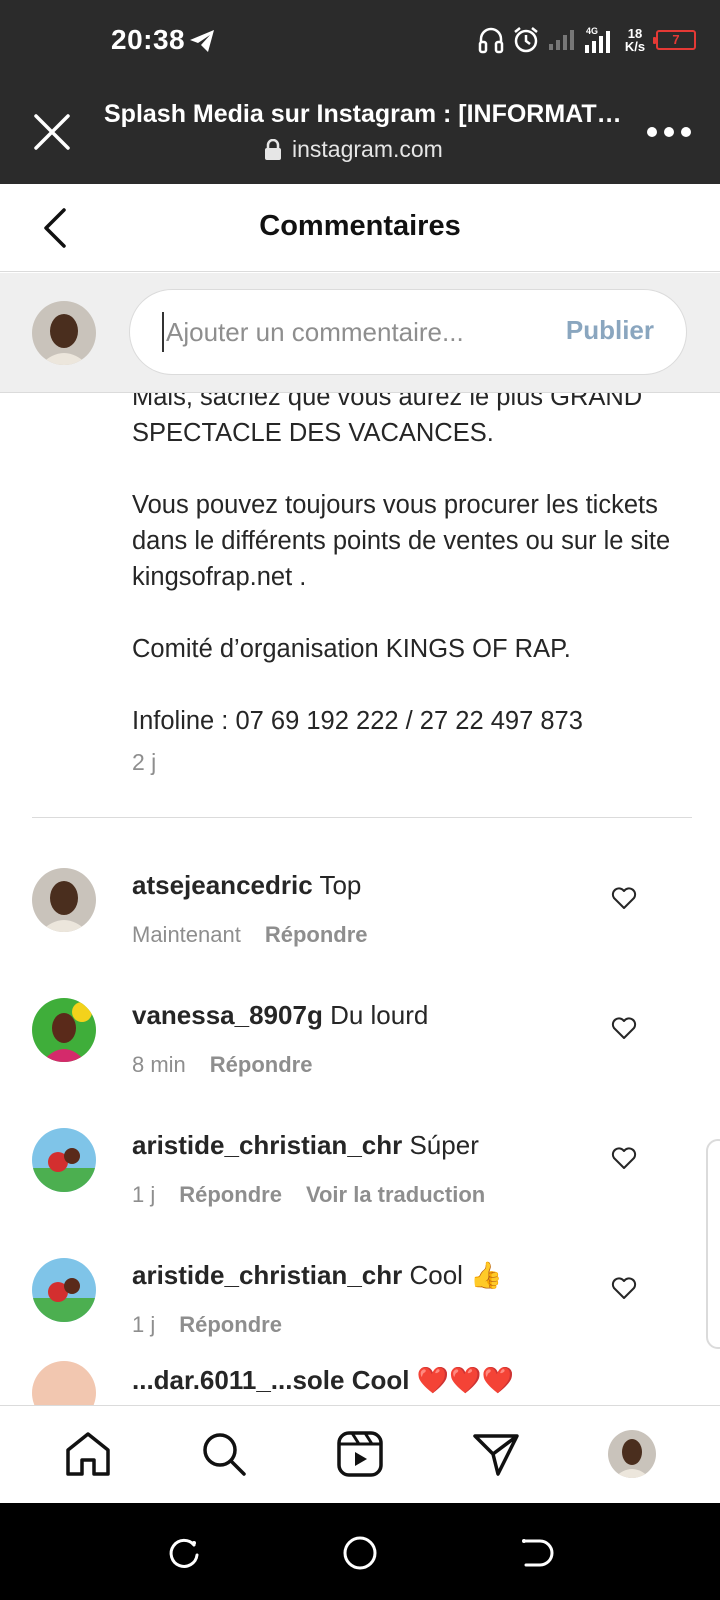 Image resolution: width=720 pixels, height=1600 pixels. What do you see at coordinates (362, 817) in the screenshot?
I see `divider` at bounding box center [362, 817].